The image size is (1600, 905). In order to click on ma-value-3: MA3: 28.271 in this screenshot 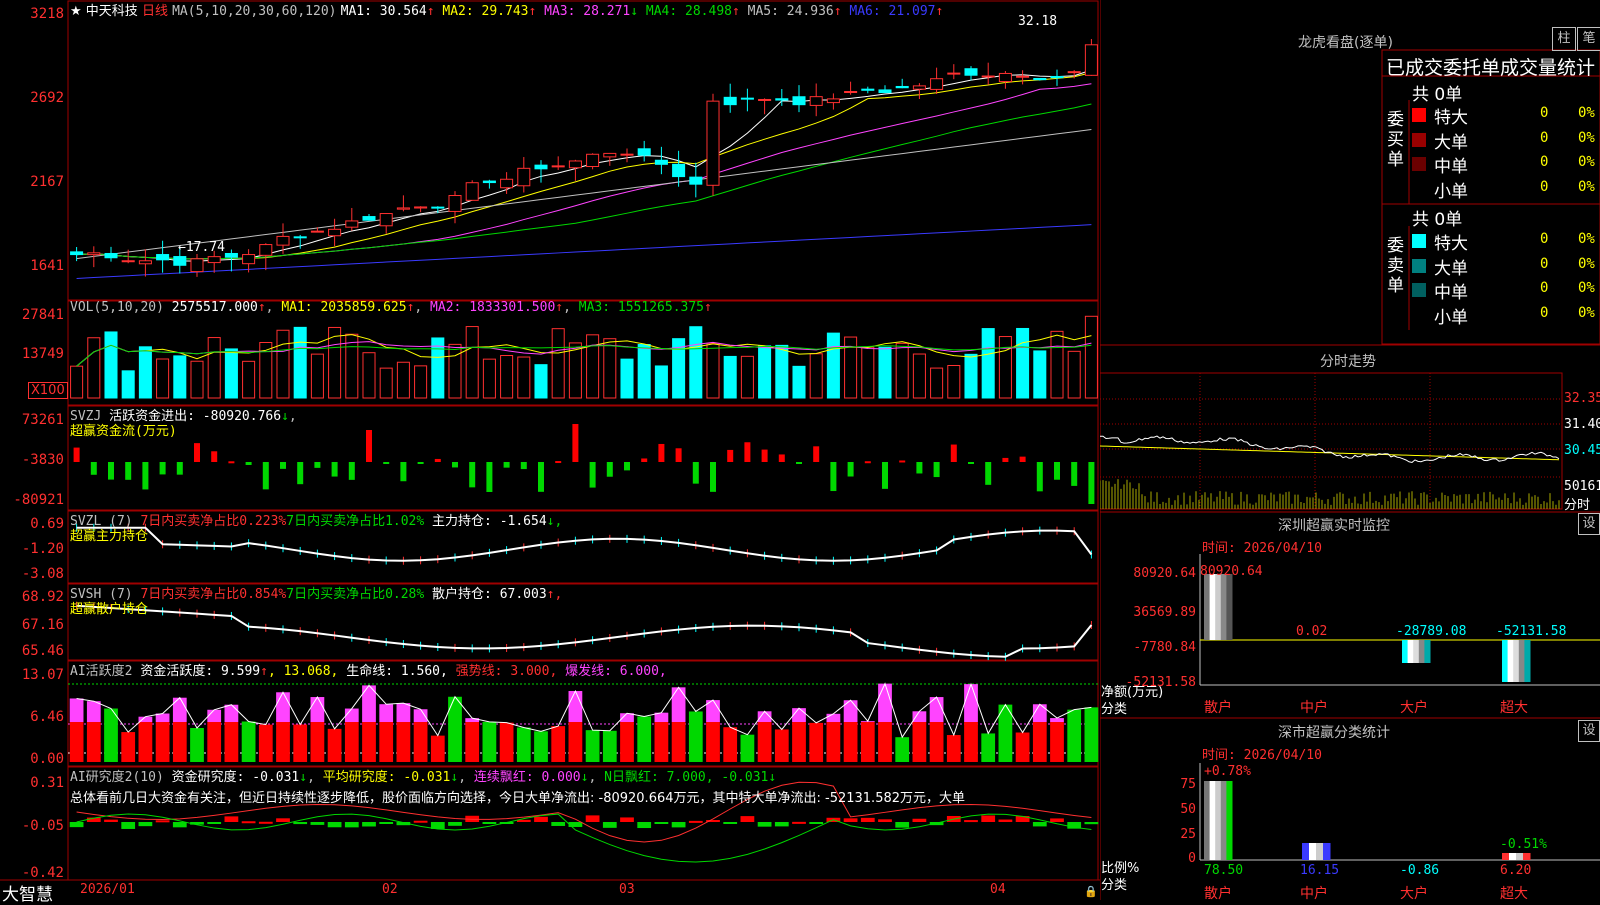, I will do `click(583, 11)`.